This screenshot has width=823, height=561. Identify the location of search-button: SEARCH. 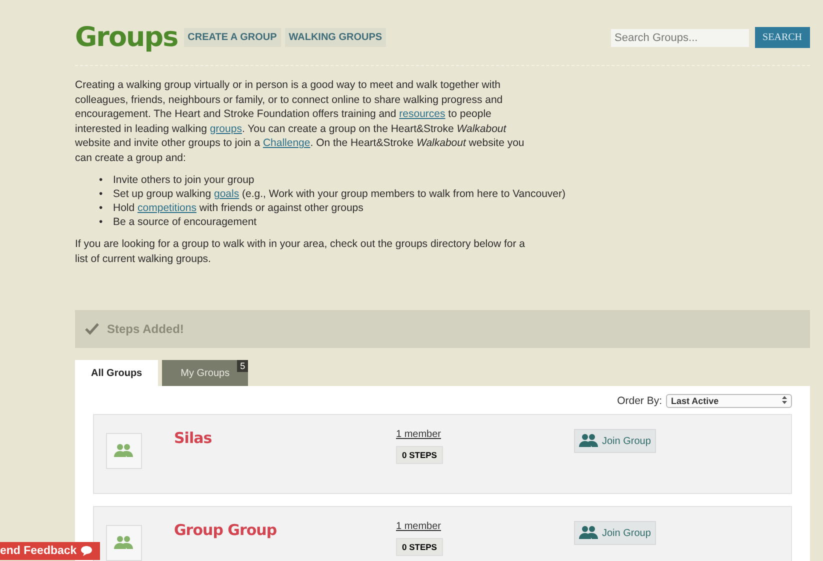
(782, 37).